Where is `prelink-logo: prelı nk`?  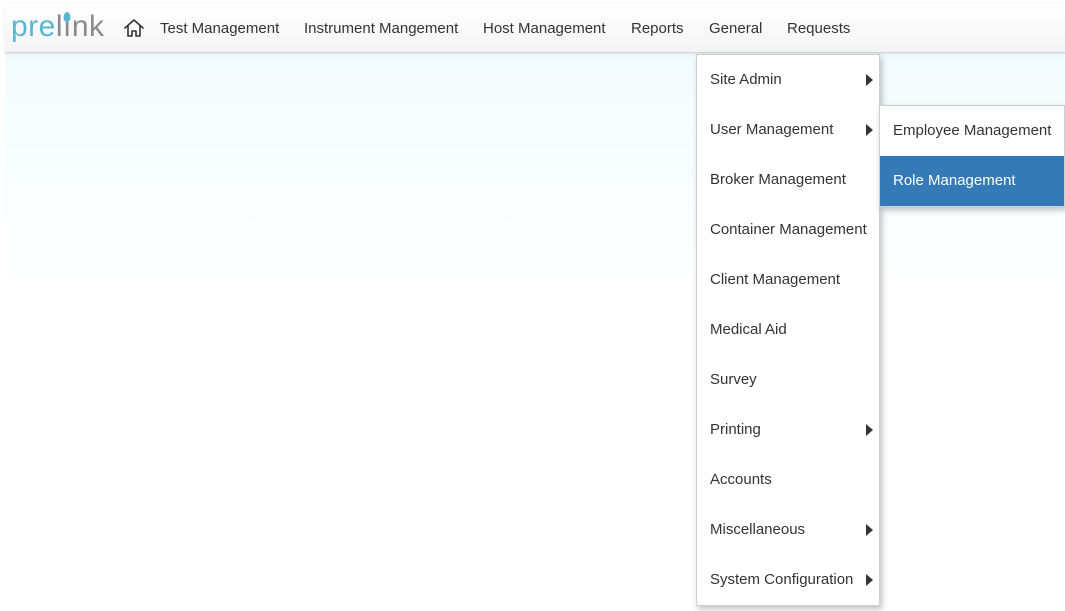 prelink-logo: prelı nk is located at coordinates (58, 27).